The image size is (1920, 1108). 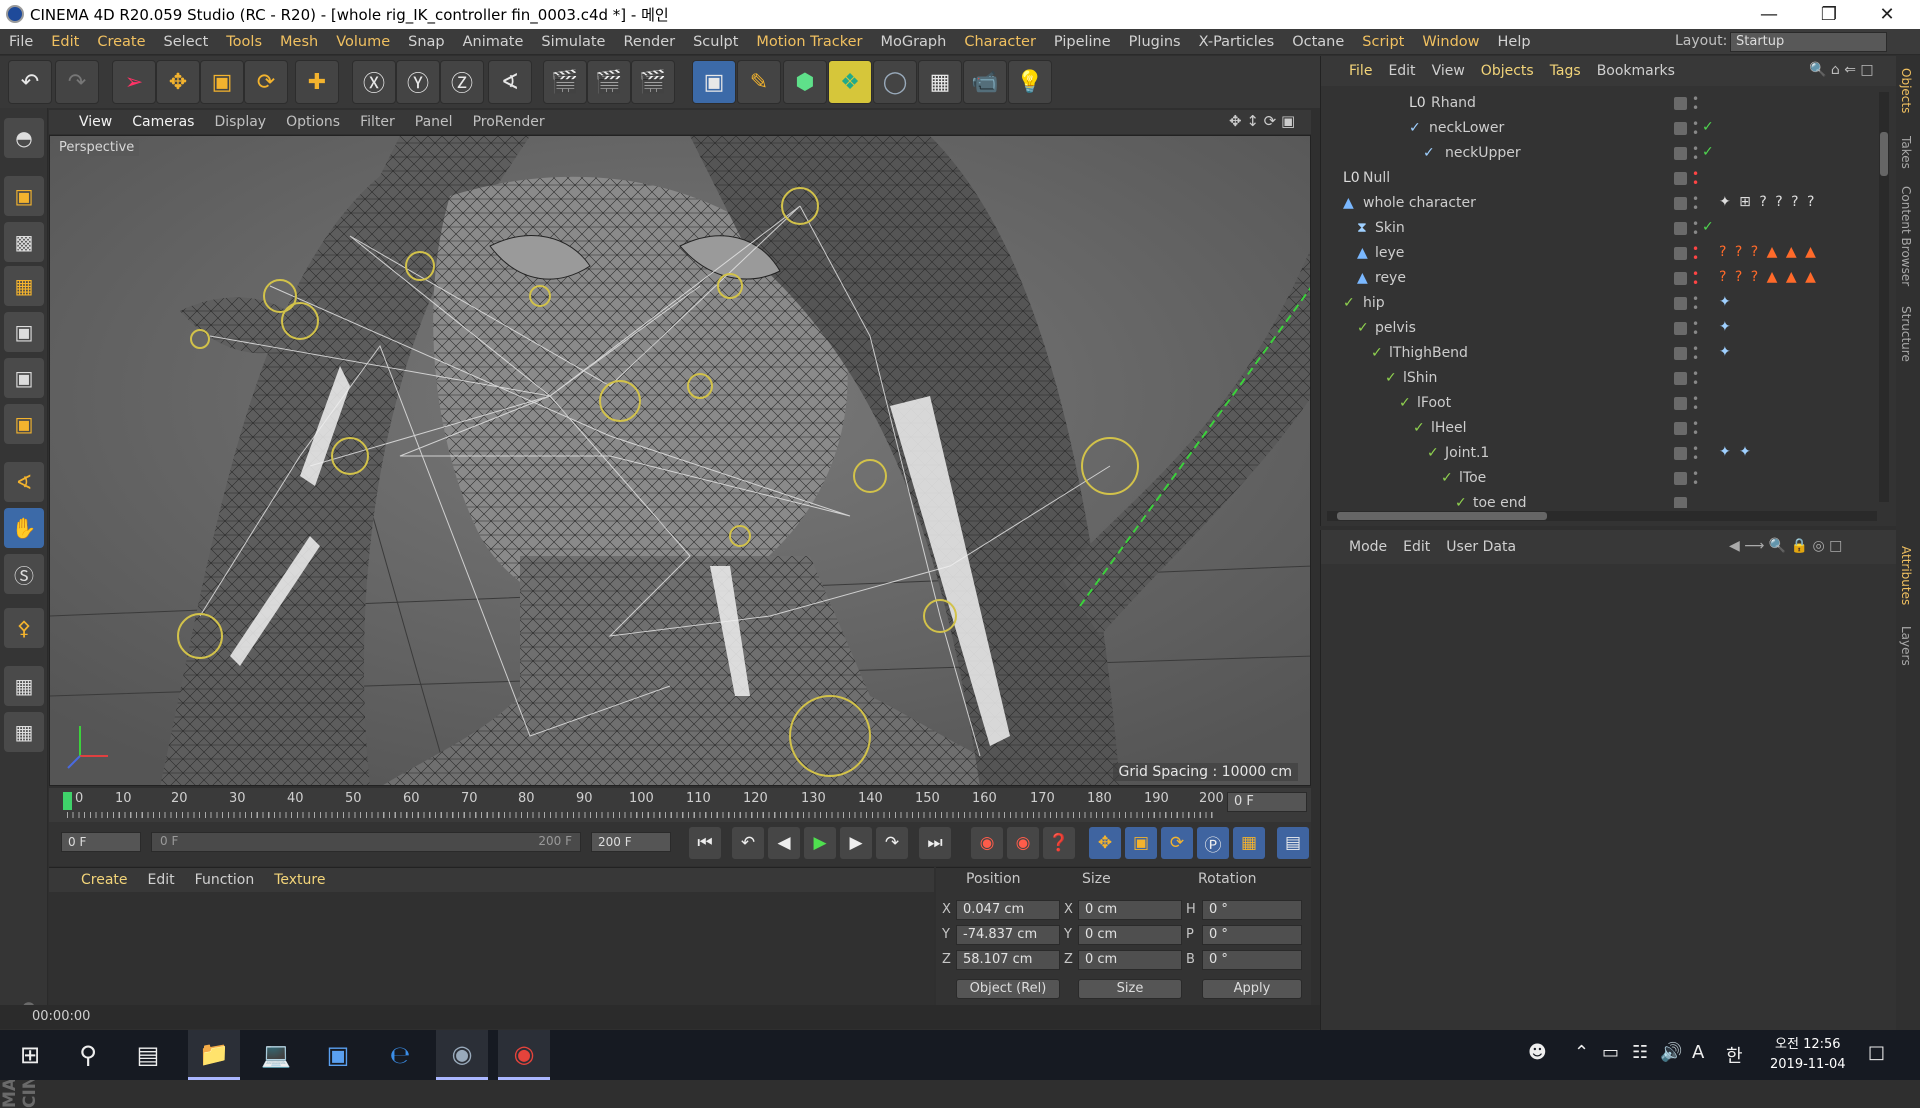 What do you see at coordinates (1599, 479) in the screenshot?
I see `object-row-ltoe: ✓ lToe • •` at bounding box center [1599, 479].